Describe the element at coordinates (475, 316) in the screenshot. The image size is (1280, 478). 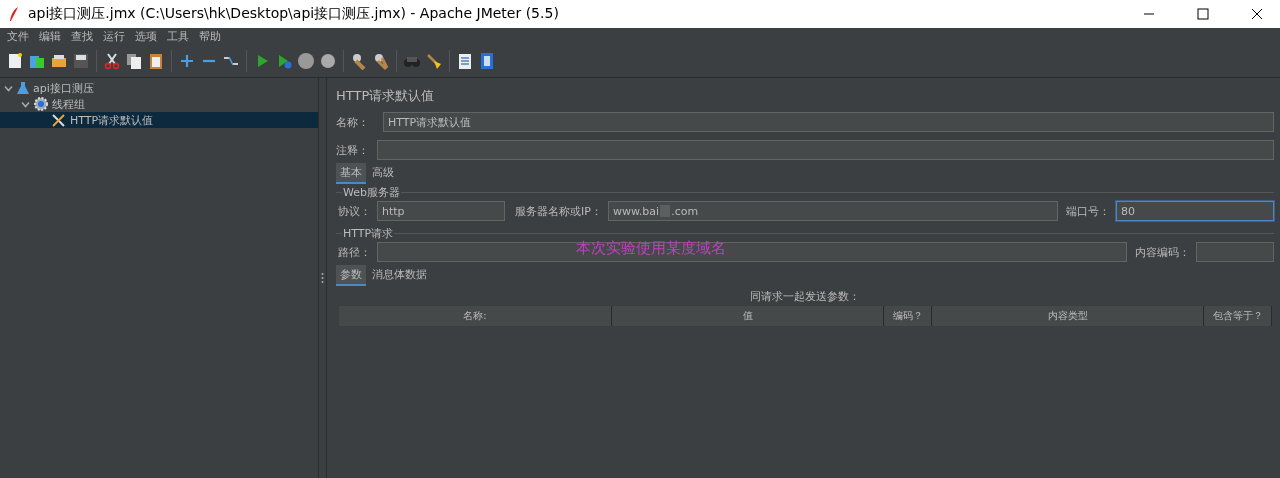
I see `column-header: 名称:` at that location.